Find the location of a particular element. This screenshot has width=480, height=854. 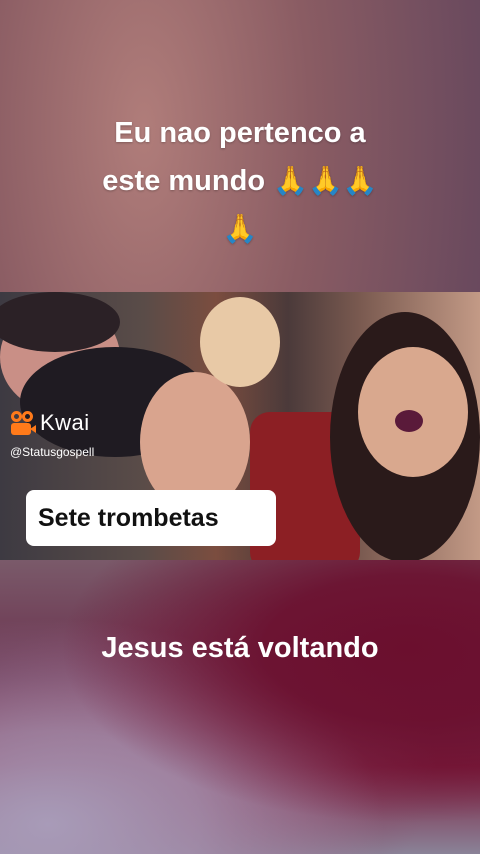

caption-box: Sete trombetas is located at coordinates (151, 518).